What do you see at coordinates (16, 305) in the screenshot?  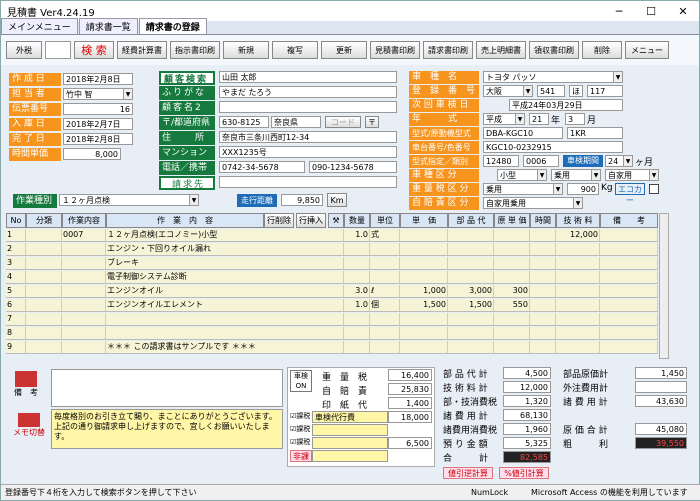 I see `cell-no: 6` at bounding box center [16, 305].